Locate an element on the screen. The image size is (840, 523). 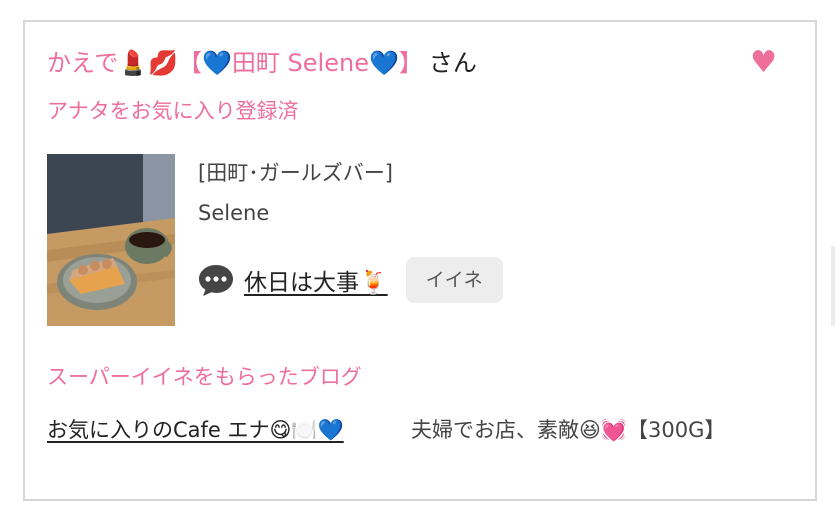
scrollbar is located at coordinates (833, 286).